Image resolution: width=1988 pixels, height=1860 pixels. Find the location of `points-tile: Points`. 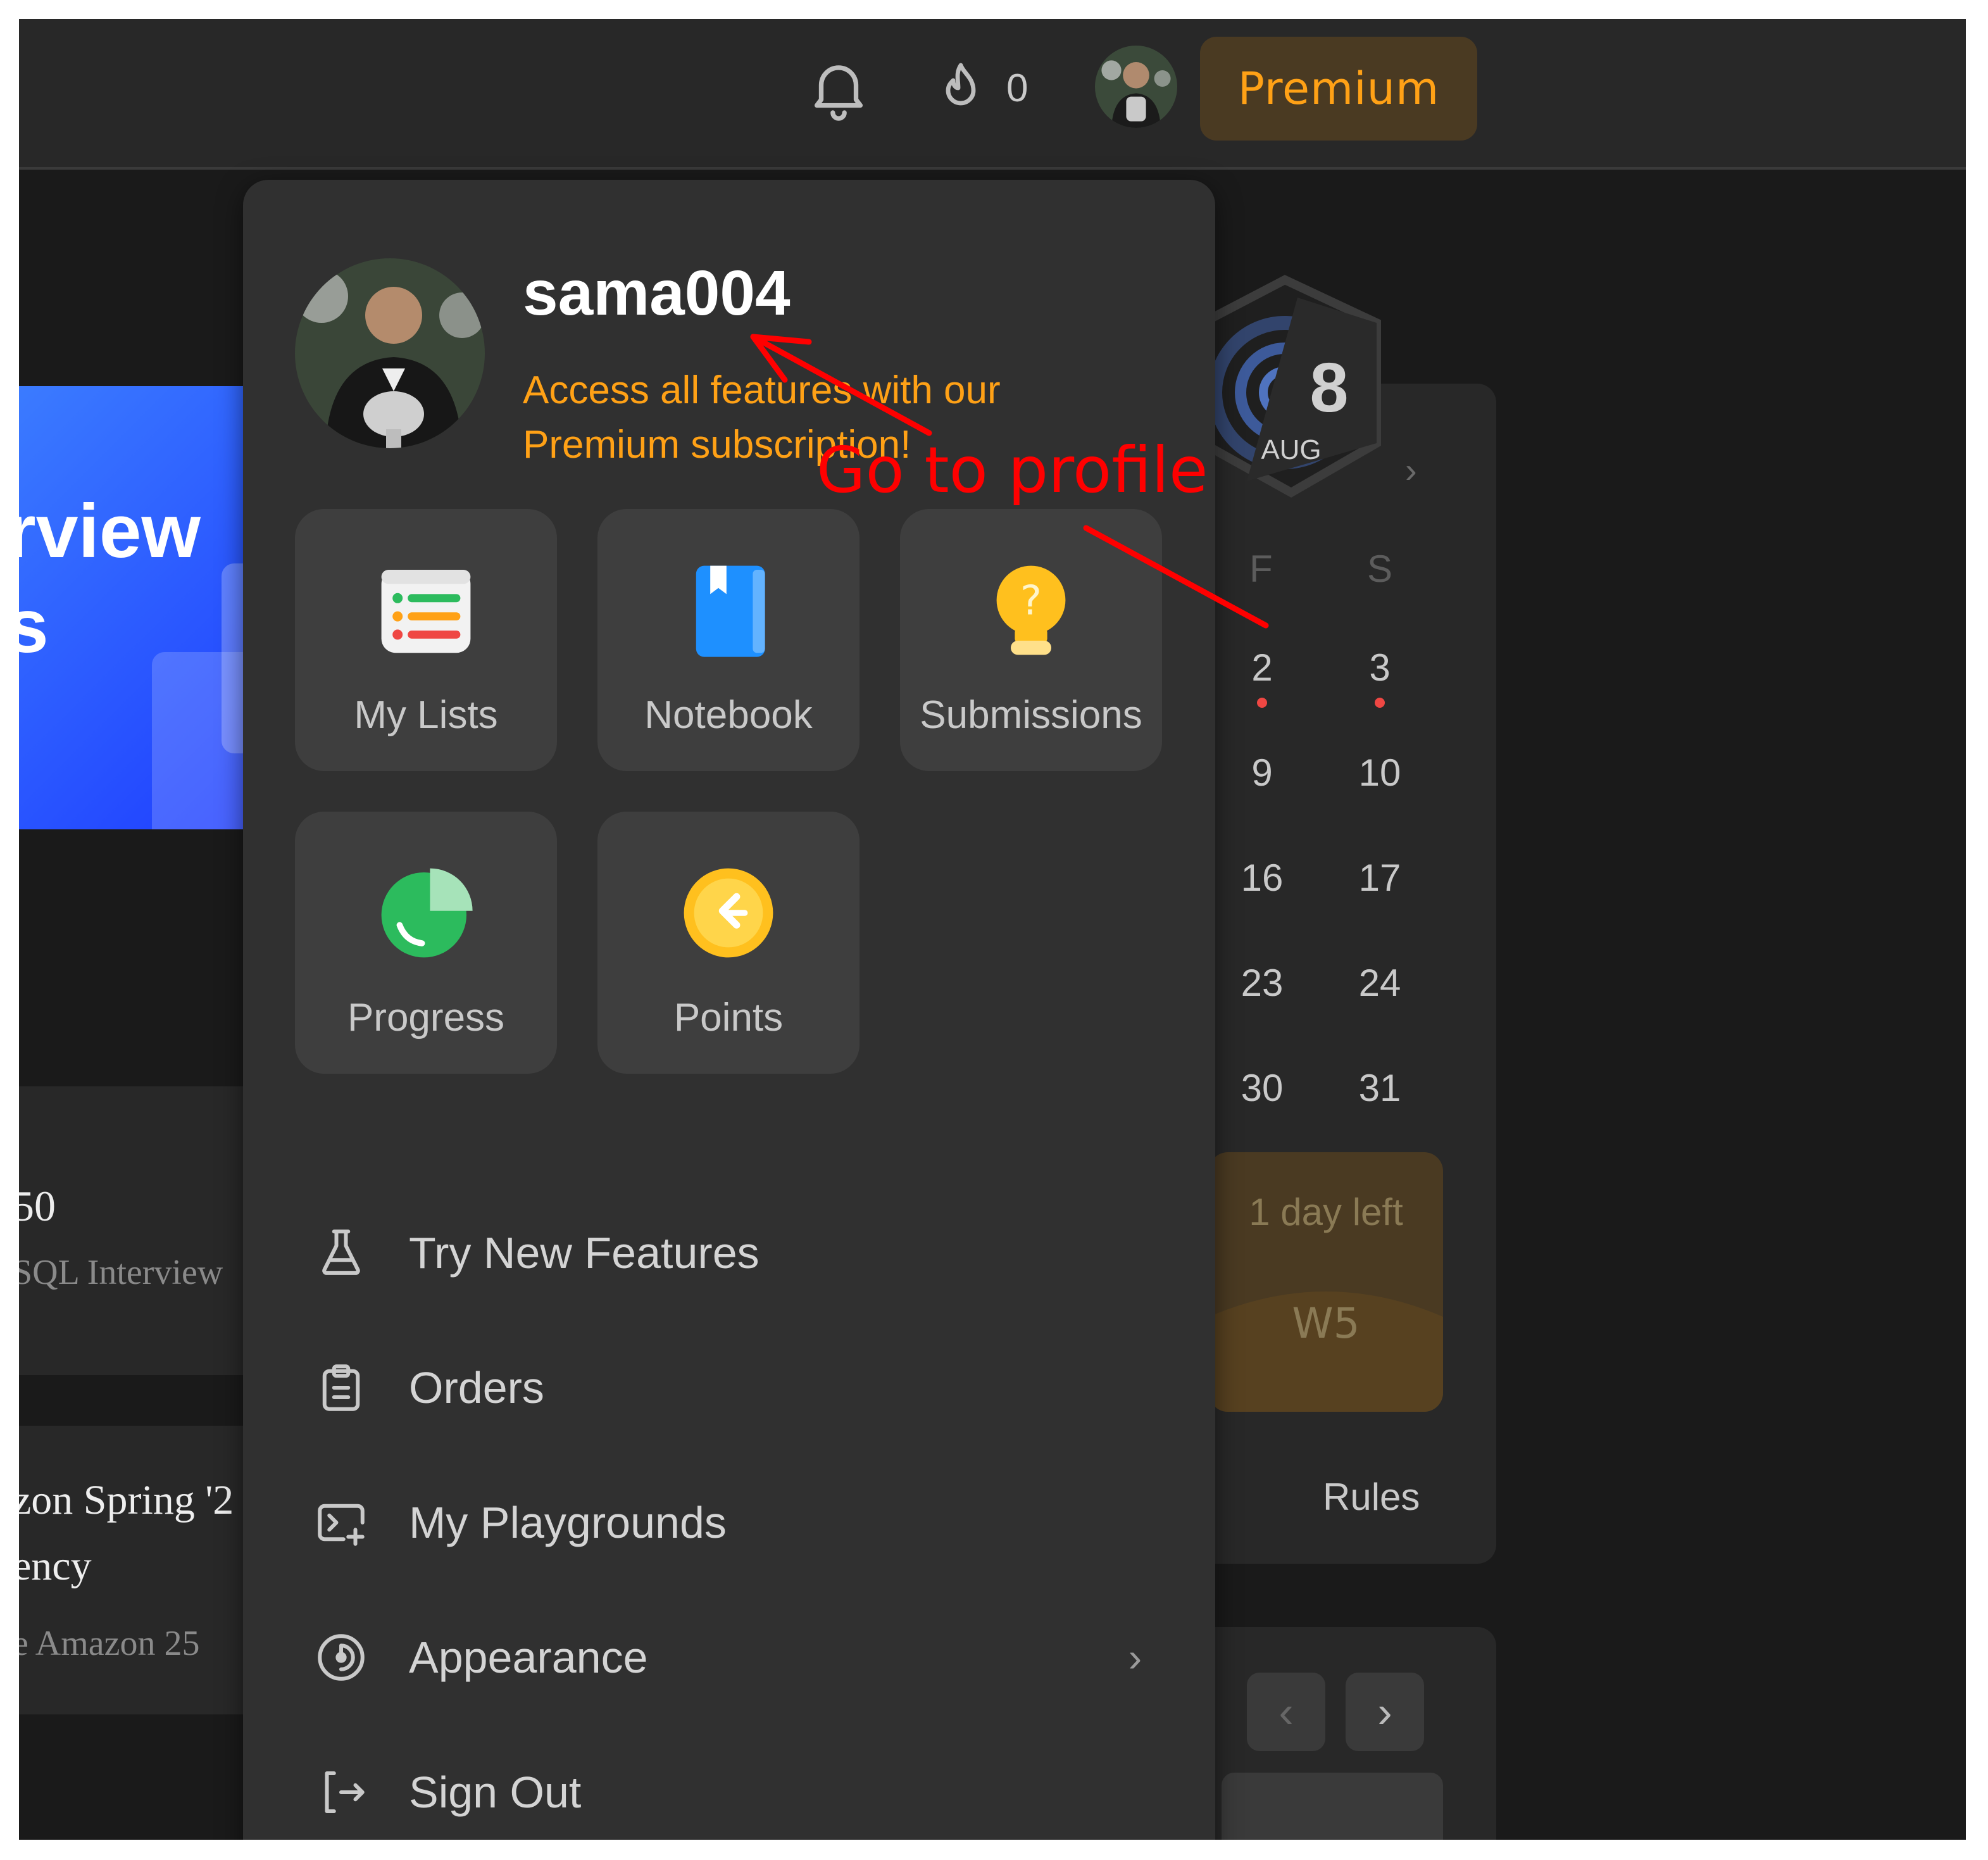

points-tile: Points is located at coordinates (728, 943).